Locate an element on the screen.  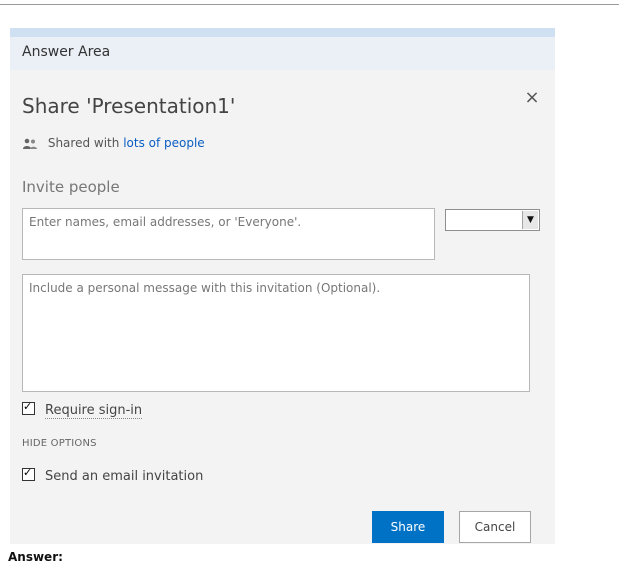
require-signin-row: ✓ Require sign-in is located at coordinates (82, 409).